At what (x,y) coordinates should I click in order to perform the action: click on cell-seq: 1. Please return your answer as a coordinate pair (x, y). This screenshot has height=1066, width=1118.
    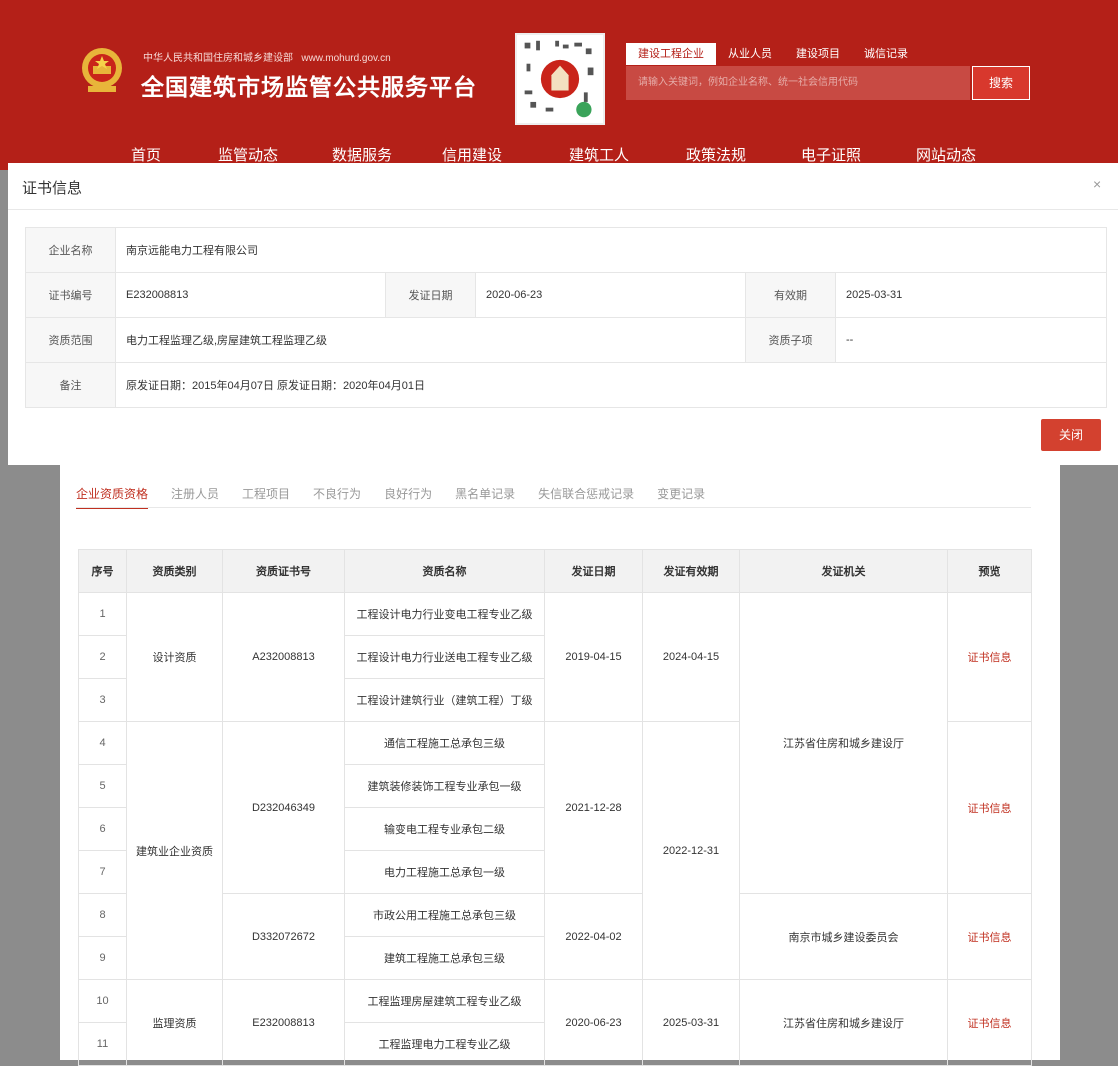
    Looking at the image, I should click on (102, 614).